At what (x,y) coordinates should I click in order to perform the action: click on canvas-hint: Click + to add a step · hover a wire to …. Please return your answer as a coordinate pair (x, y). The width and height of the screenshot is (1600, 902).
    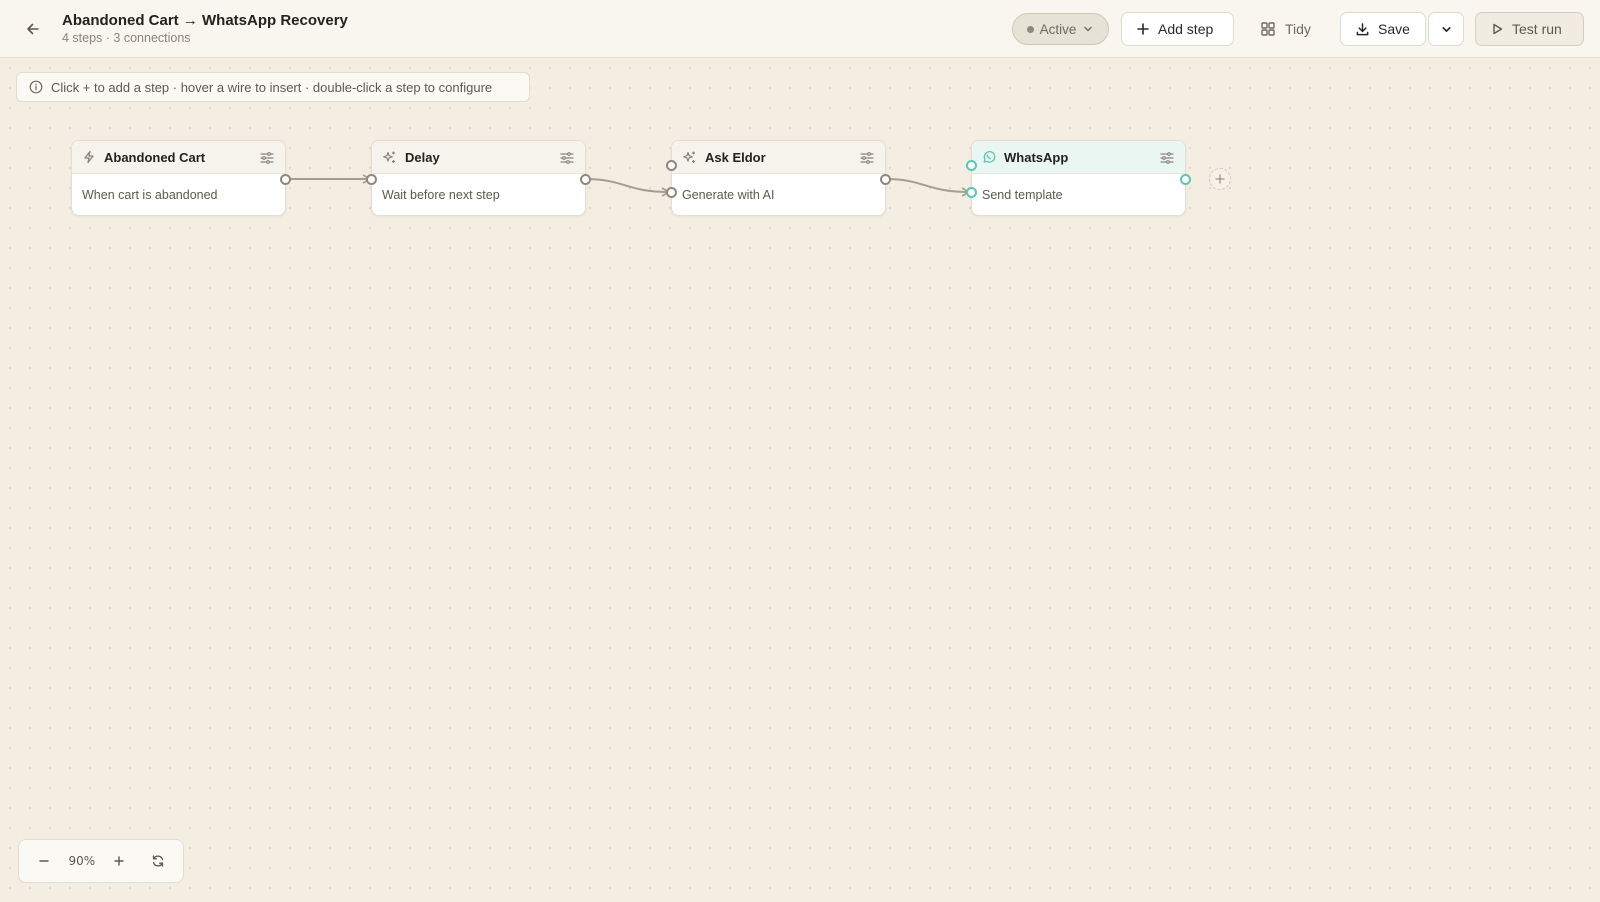
    Looking at the image, I should click on (273, 87).